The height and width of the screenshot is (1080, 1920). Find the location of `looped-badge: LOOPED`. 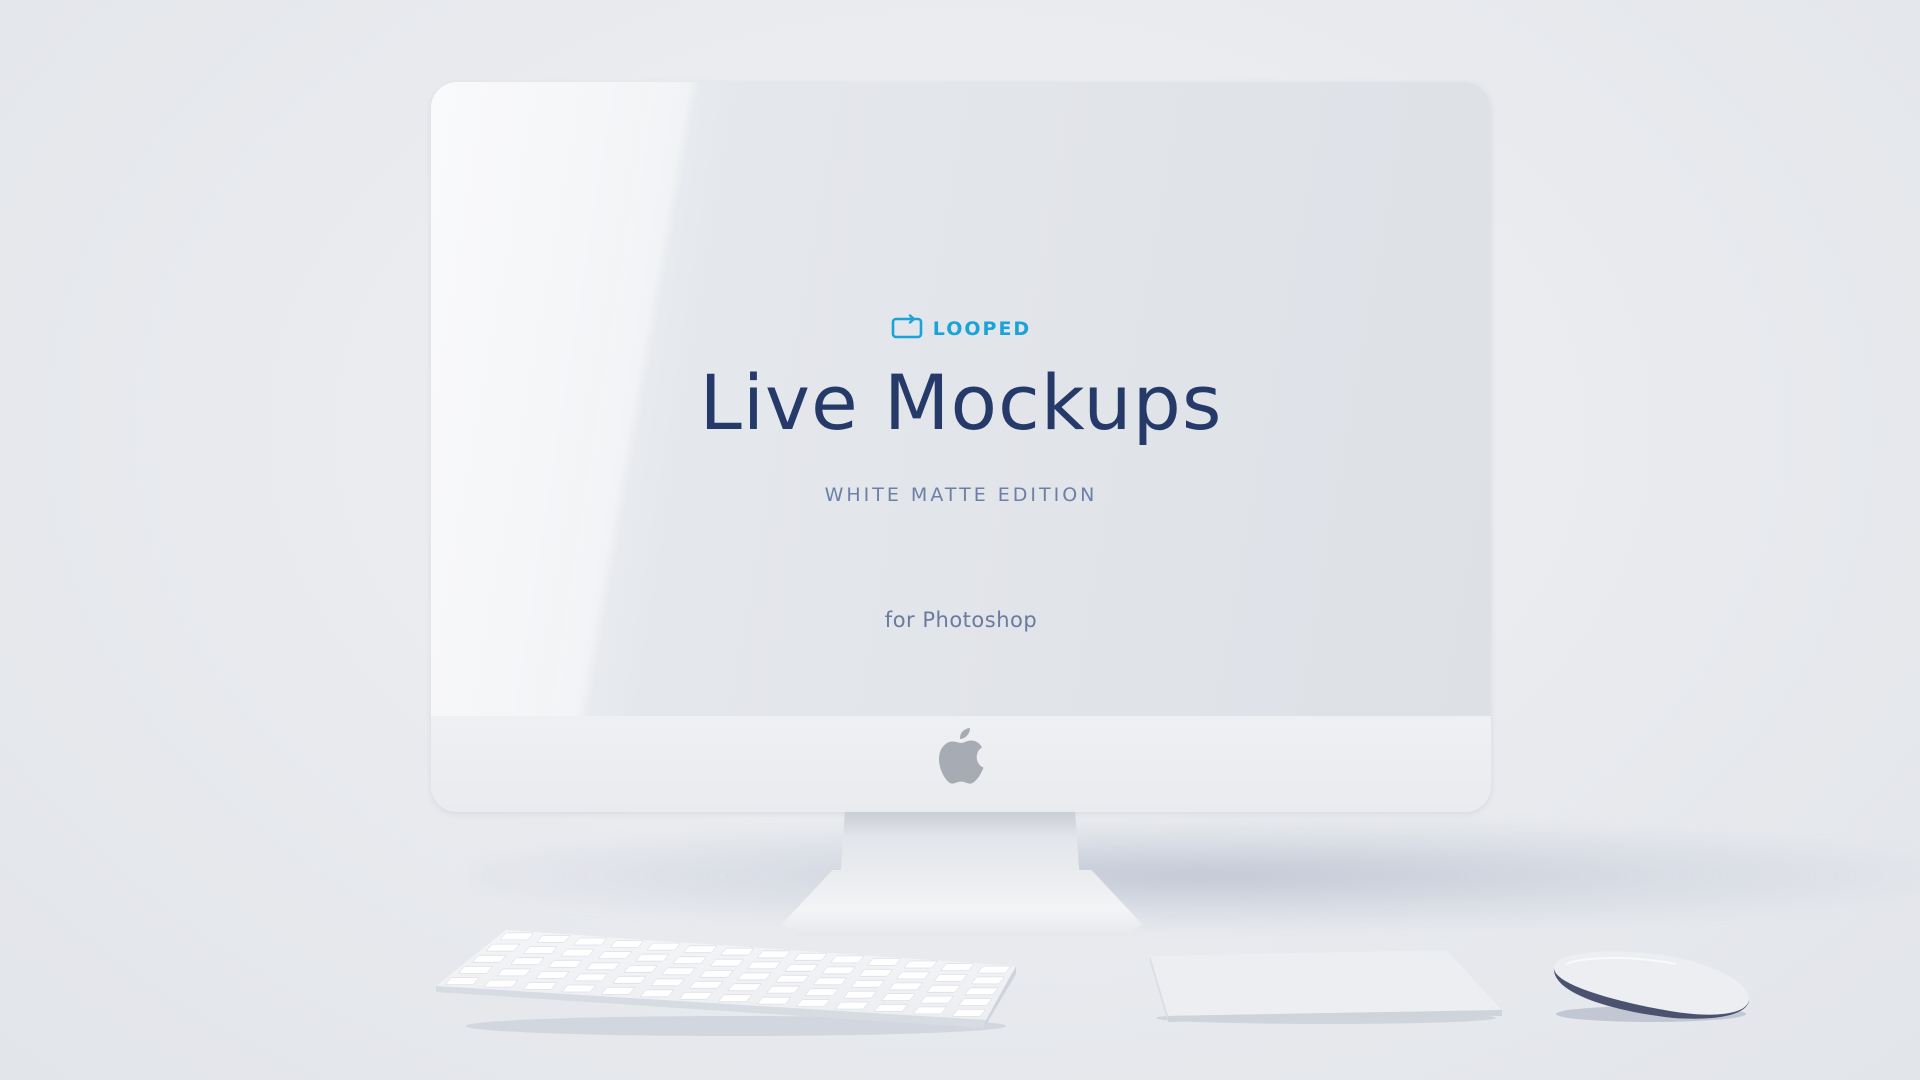

looped-badge: LOOPED is located at coordinates (961, 329).